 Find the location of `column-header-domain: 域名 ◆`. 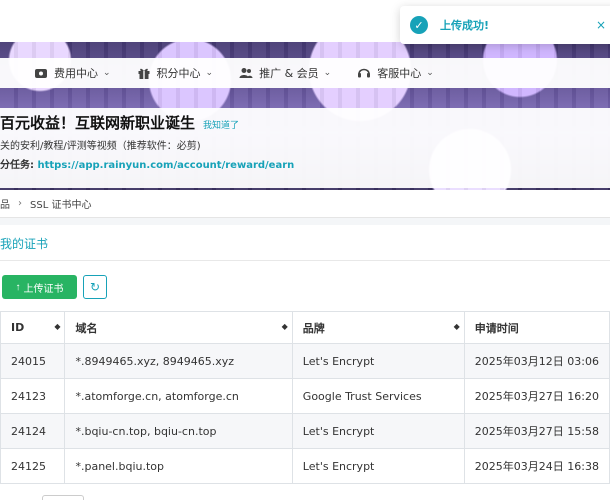

column-header-domain: 域名 ◆ is located at coordinates (178, 327).